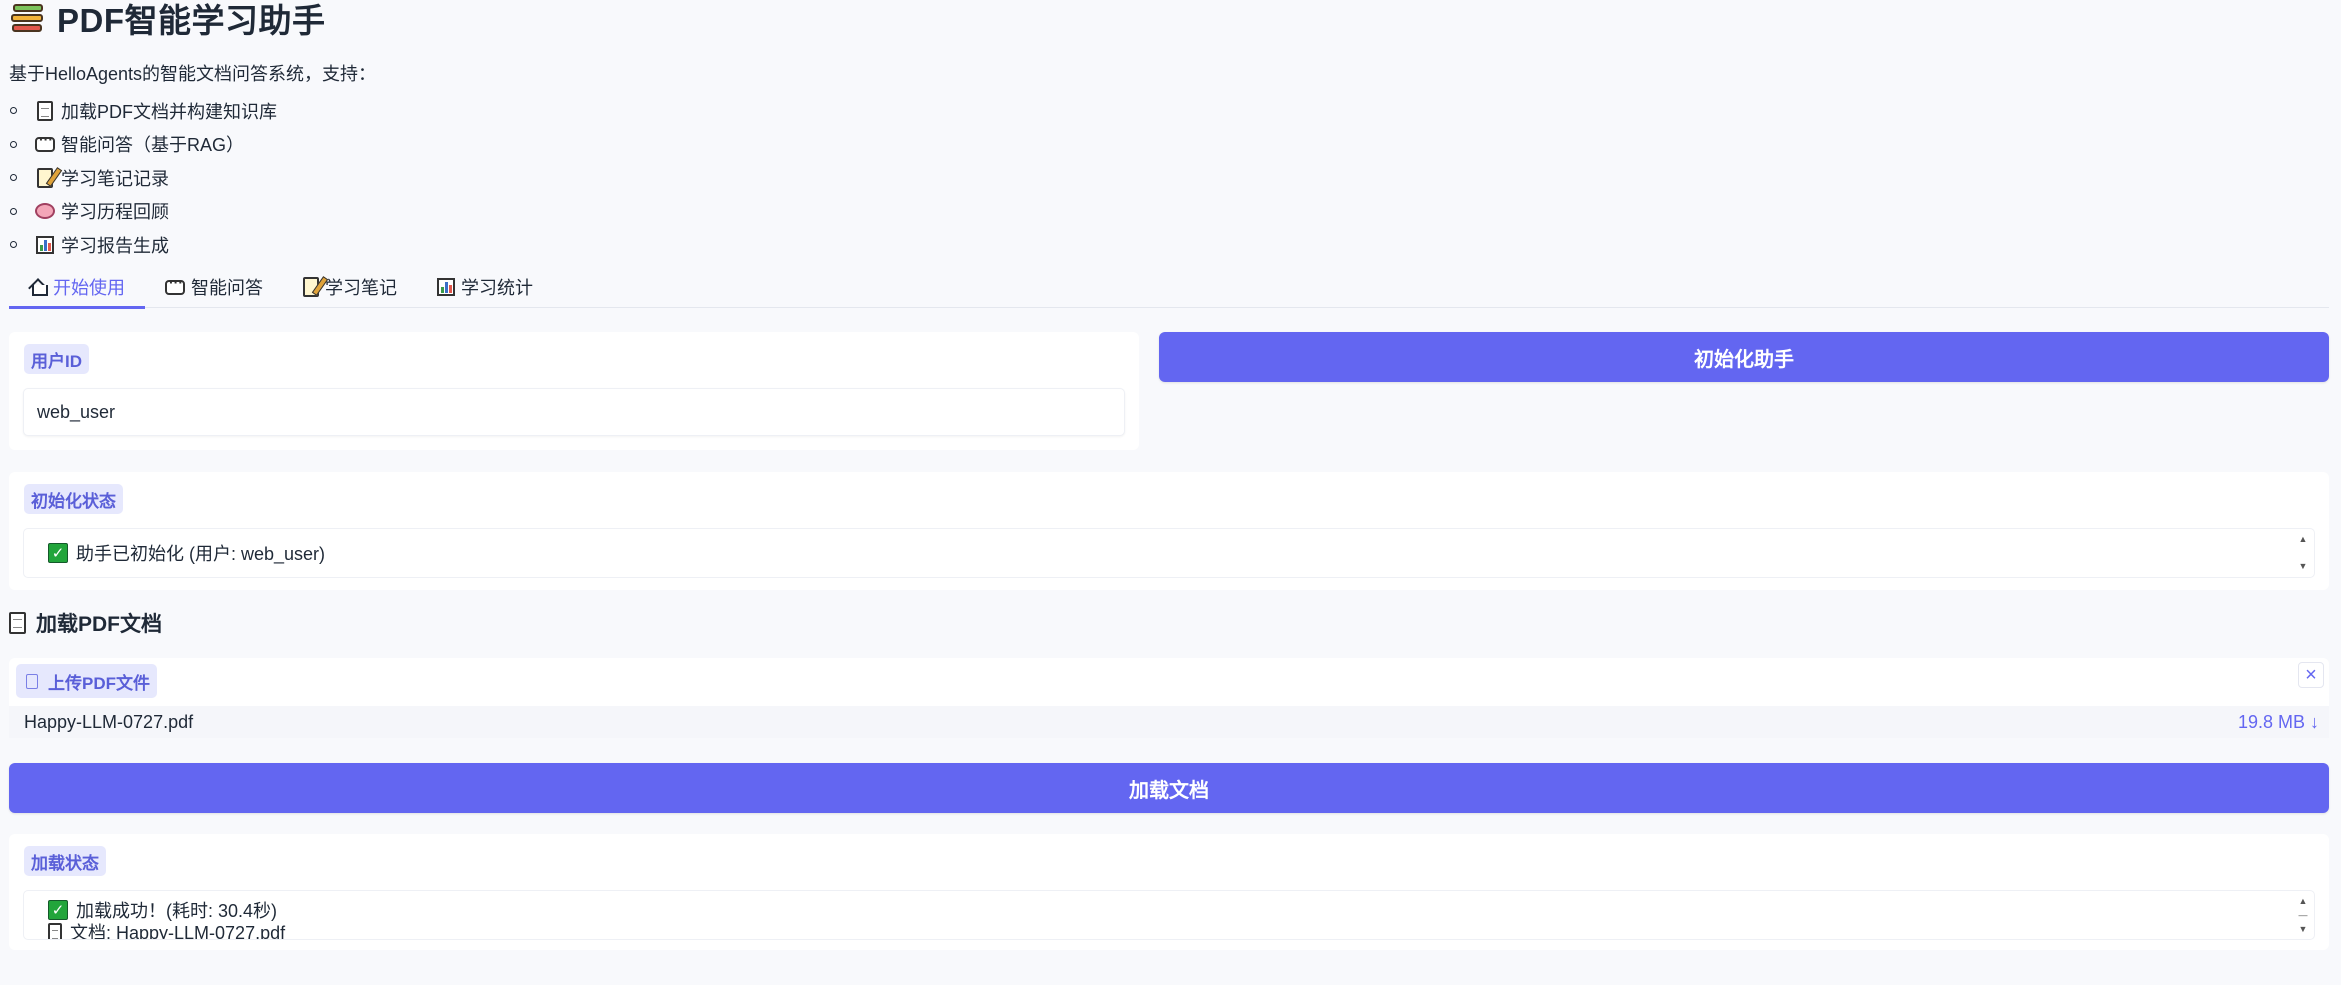 This screenshot has width=2341, height=985. What do you see at coordinates (99, 683) in the screenshot?
I see `upload-label-text: 上传PDF文件` at bounding box center [99, 683].